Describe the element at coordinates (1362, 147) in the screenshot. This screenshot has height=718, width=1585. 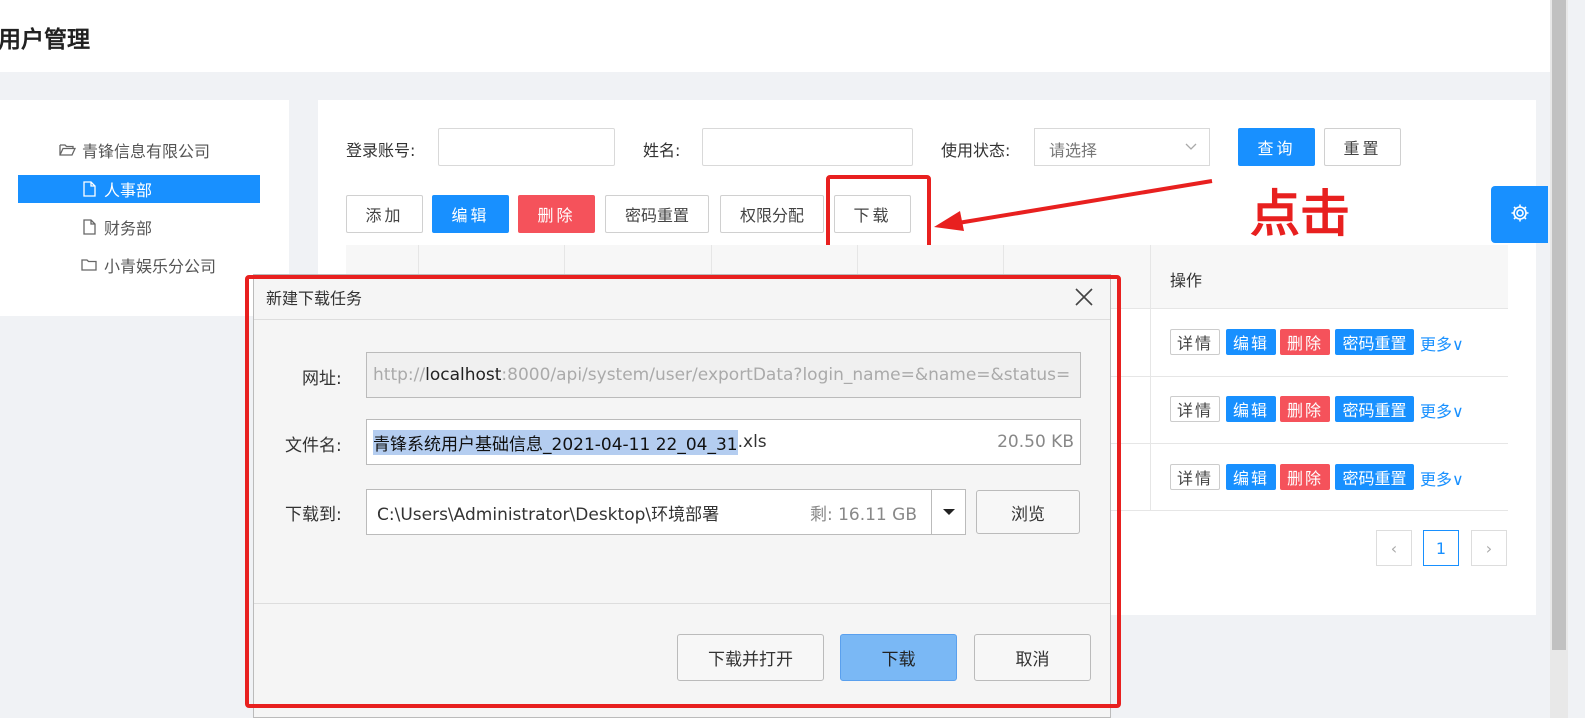
I see `reset-button: 重置` at that location.